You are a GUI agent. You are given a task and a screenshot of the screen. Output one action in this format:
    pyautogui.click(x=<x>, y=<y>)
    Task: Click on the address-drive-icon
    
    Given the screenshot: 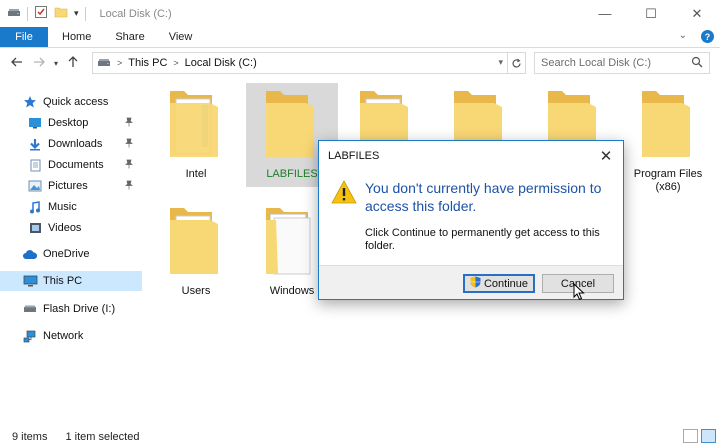 What is the action you would take?
    pyautogui.click(x=104, y=63)
    